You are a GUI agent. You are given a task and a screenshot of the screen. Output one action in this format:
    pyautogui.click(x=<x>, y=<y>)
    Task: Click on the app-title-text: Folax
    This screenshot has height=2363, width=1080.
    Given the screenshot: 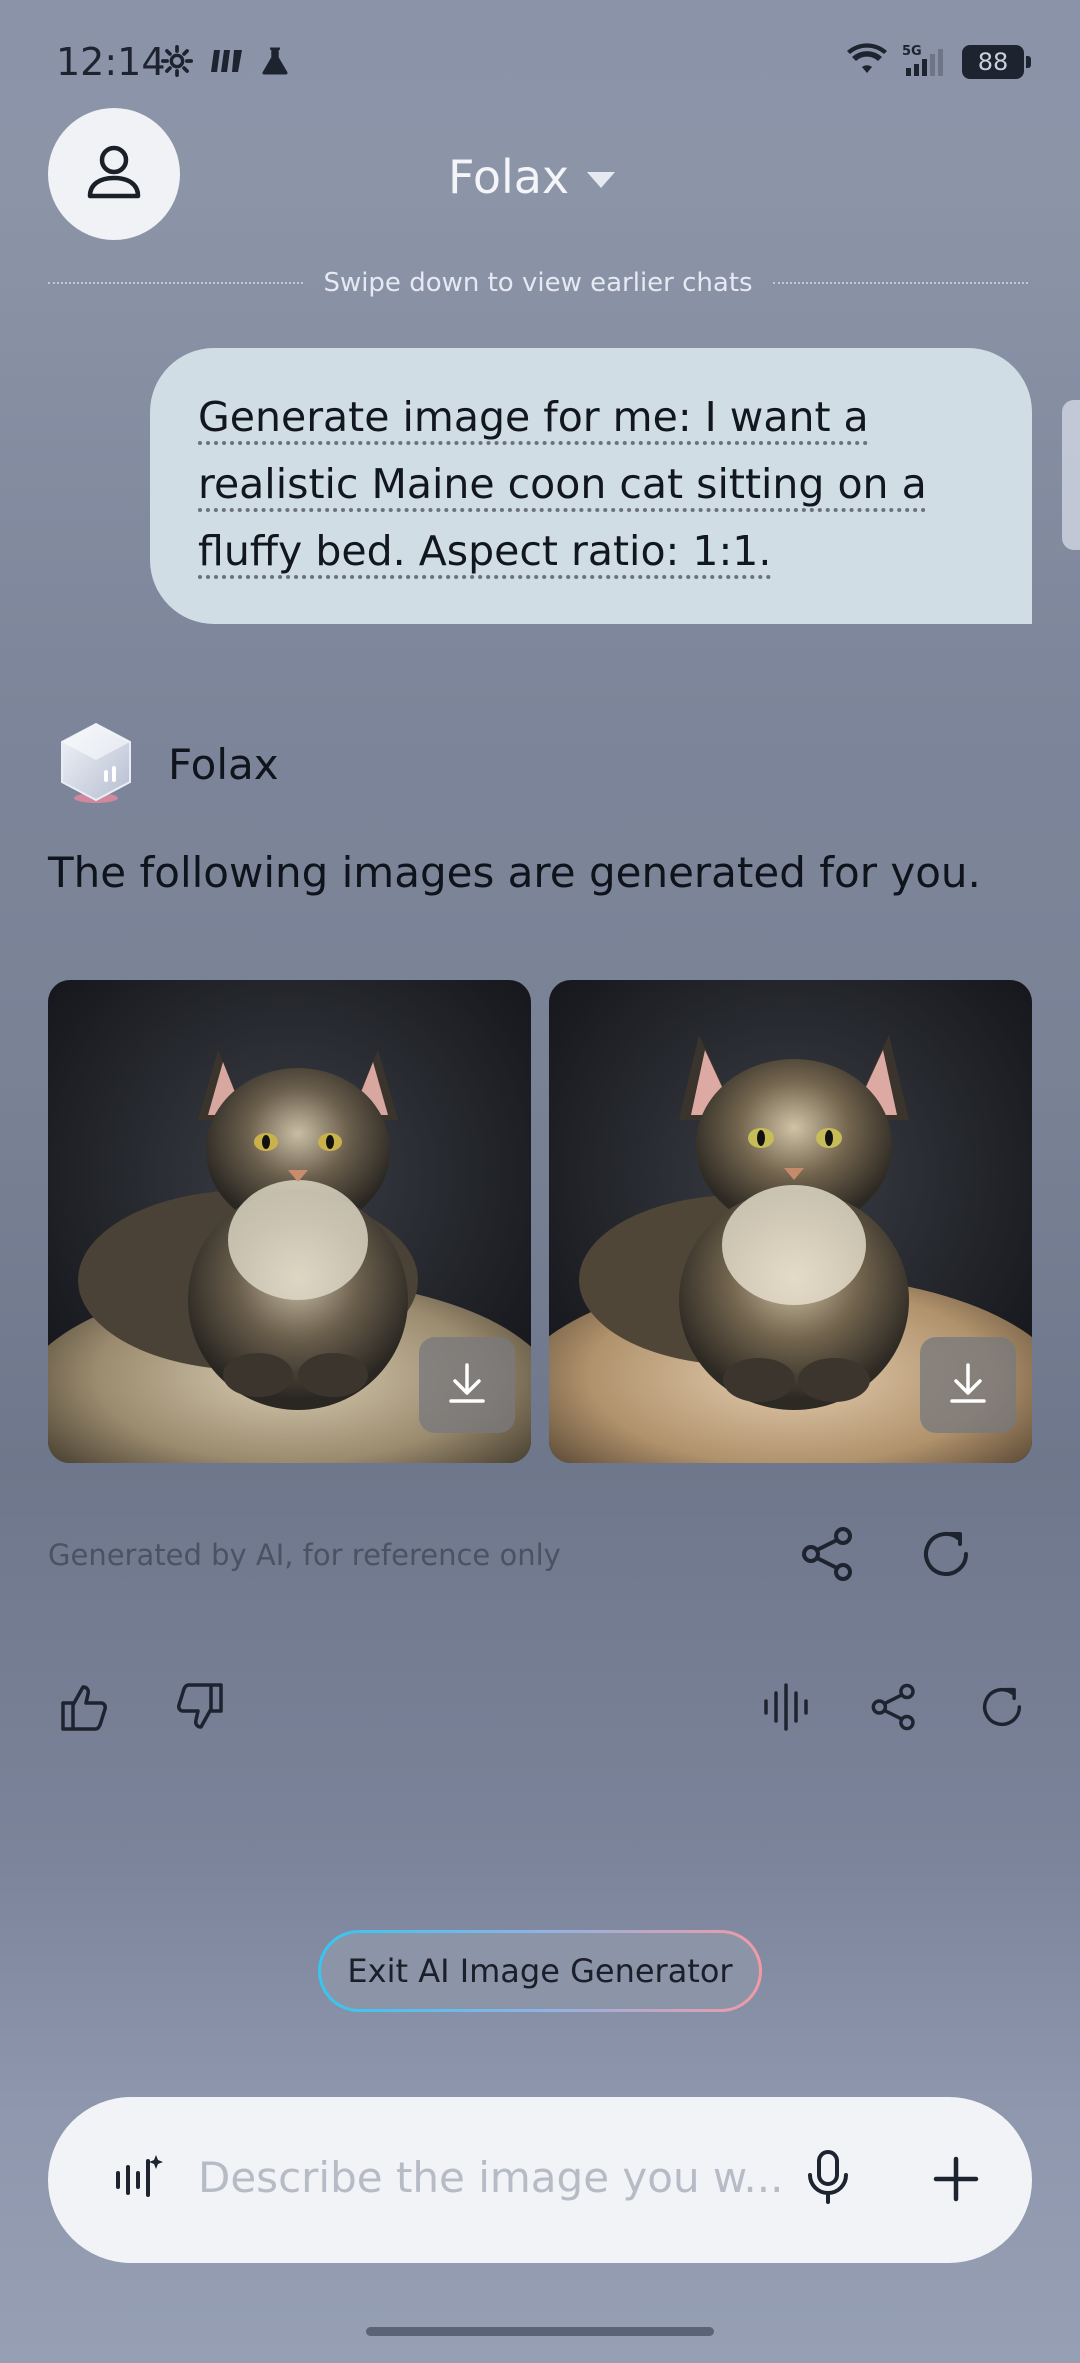 What is the action you would take?
    pyautogui.click(x=509, y=177)
    